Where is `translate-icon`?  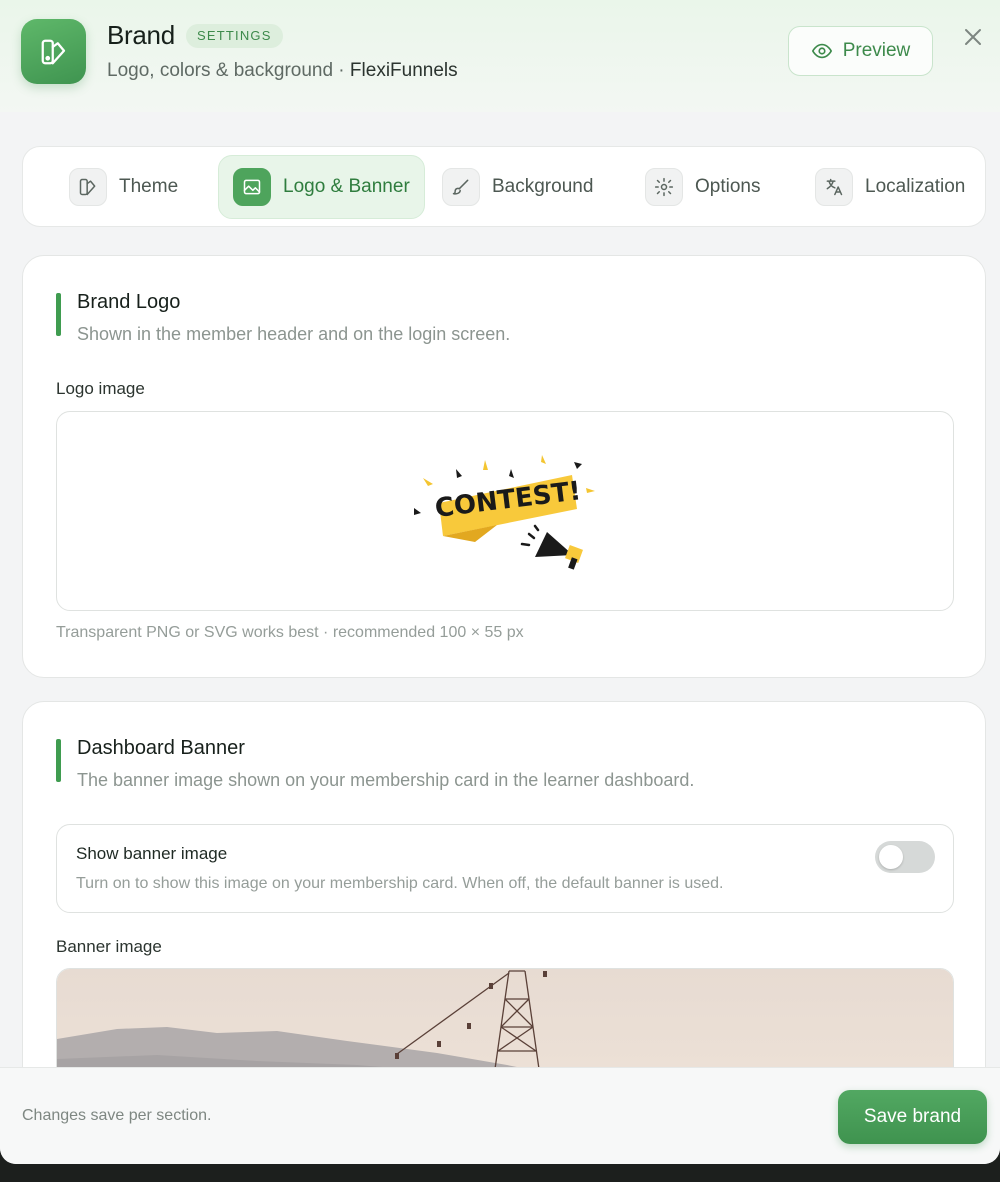
translate-icon is located at coordinates (834, 187).